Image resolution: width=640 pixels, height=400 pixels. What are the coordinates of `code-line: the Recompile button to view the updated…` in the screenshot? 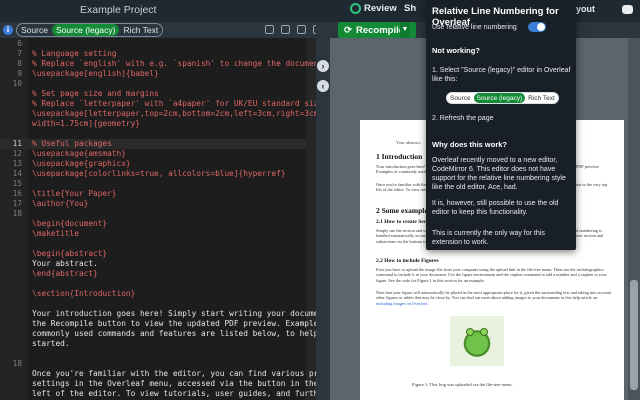 It's located at (168, 324).